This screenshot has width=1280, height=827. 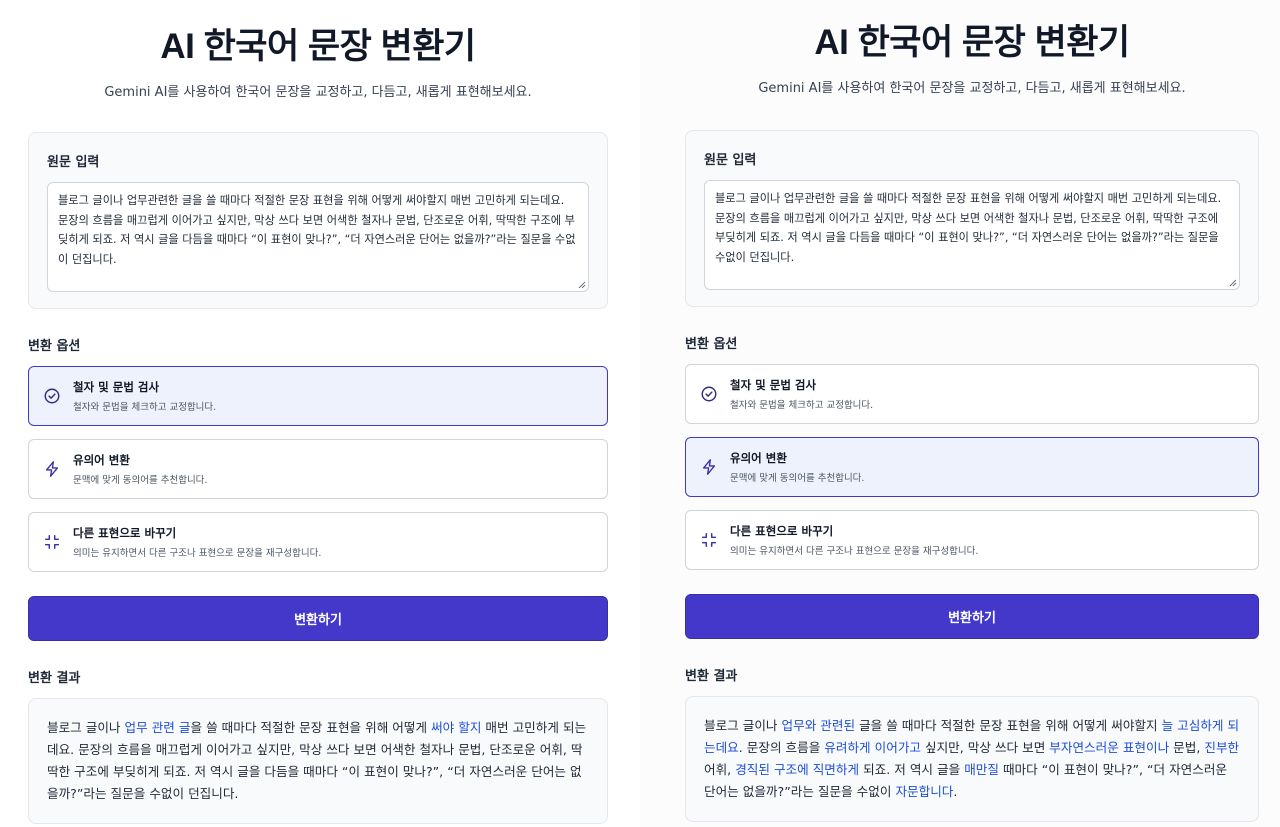 What do you see at coordinates (1008, 725) in the screenshot?
I see `result-segment: 글을 쓸 때마다 적절한 문장 표현을 위해 어떻게 써야할지` at bounding box center [1008, 725].